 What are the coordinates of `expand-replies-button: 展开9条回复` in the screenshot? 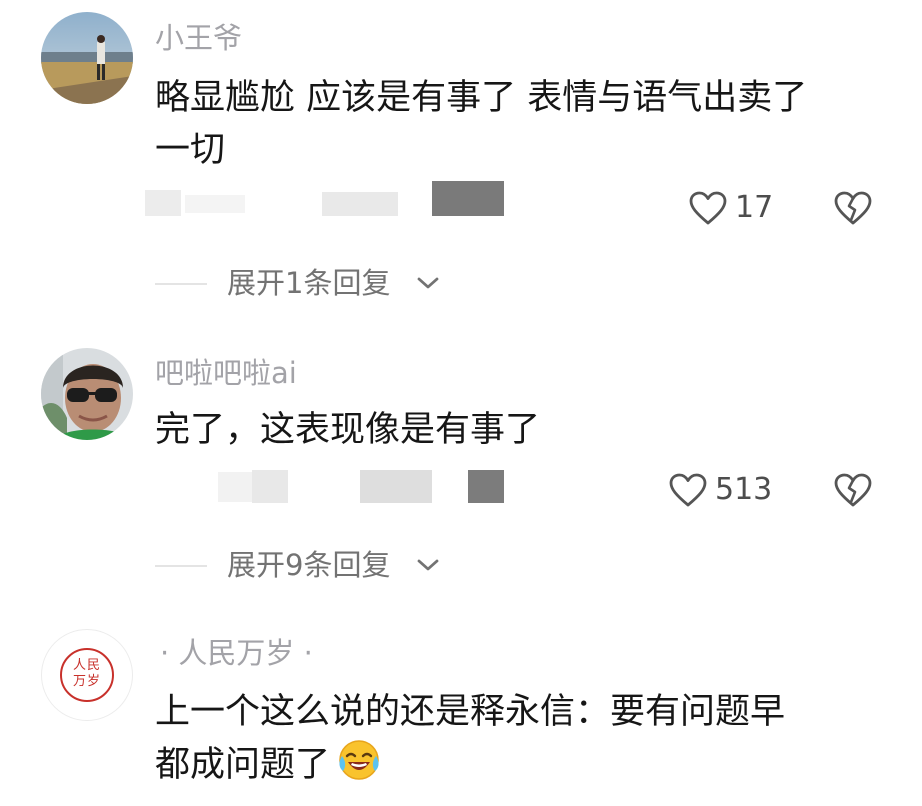 It's located at (305, 566).